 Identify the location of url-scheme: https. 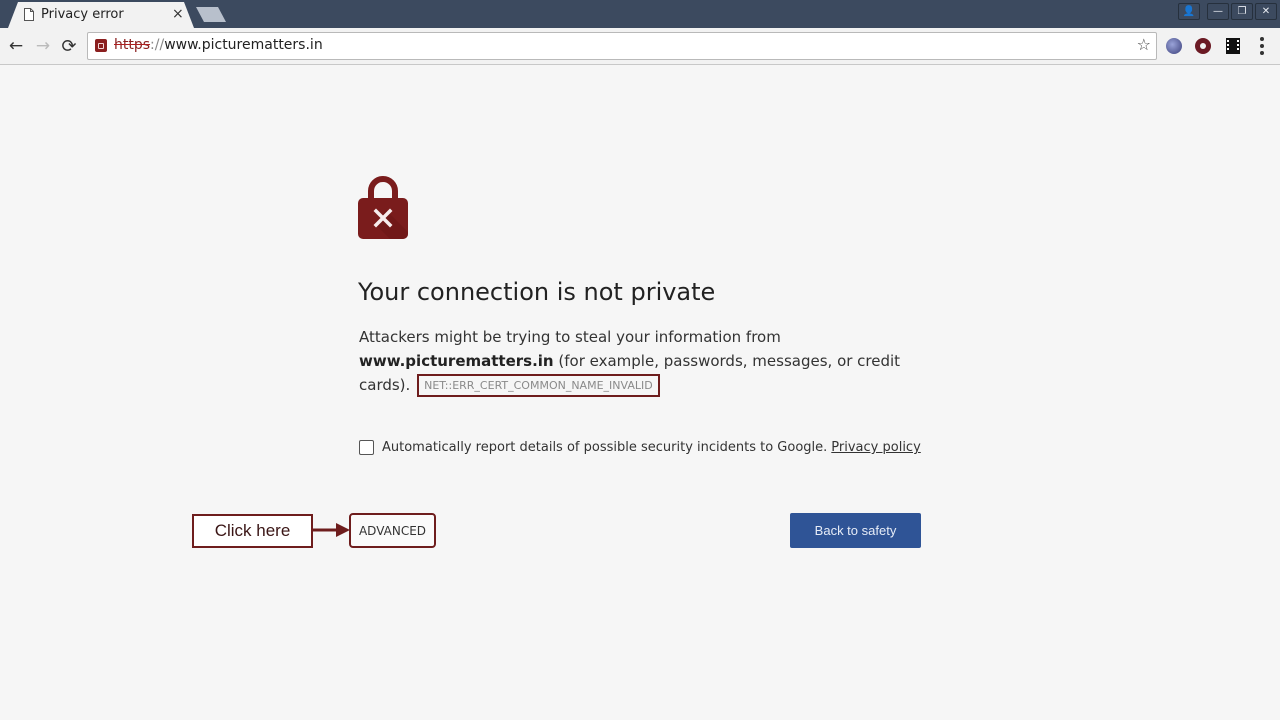
(132, 45).